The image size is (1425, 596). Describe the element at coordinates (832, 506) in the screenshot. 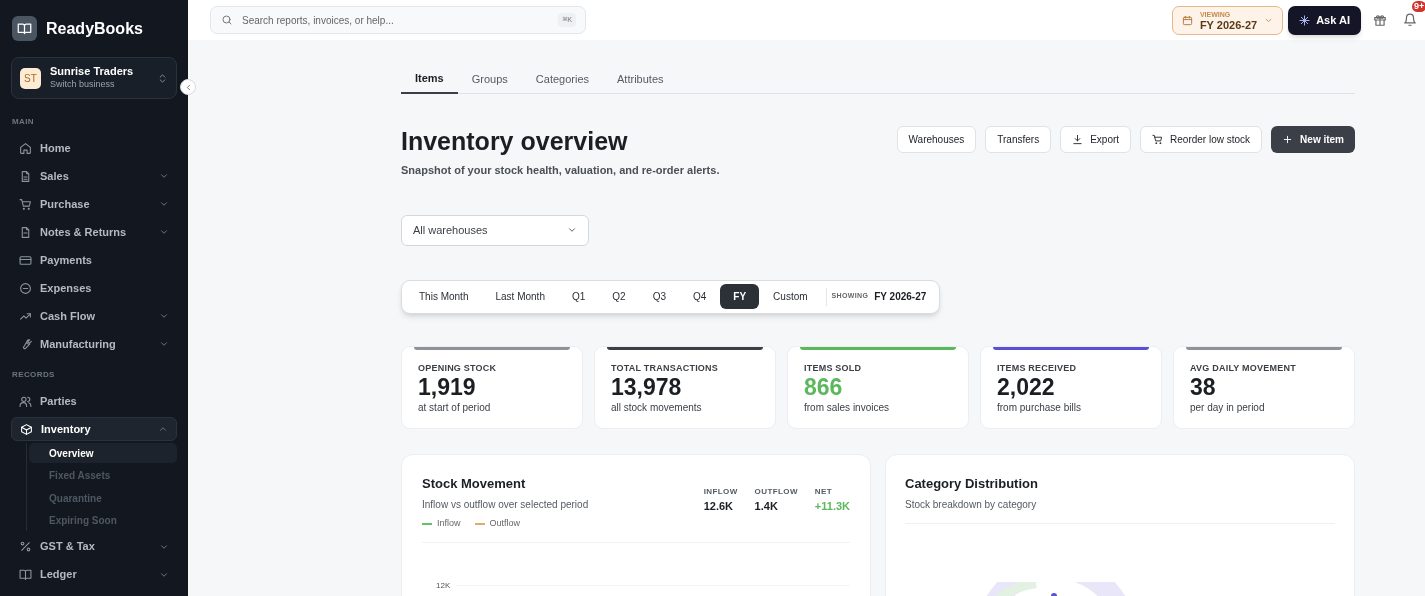

I see `total-value: +11.3K` at that location.